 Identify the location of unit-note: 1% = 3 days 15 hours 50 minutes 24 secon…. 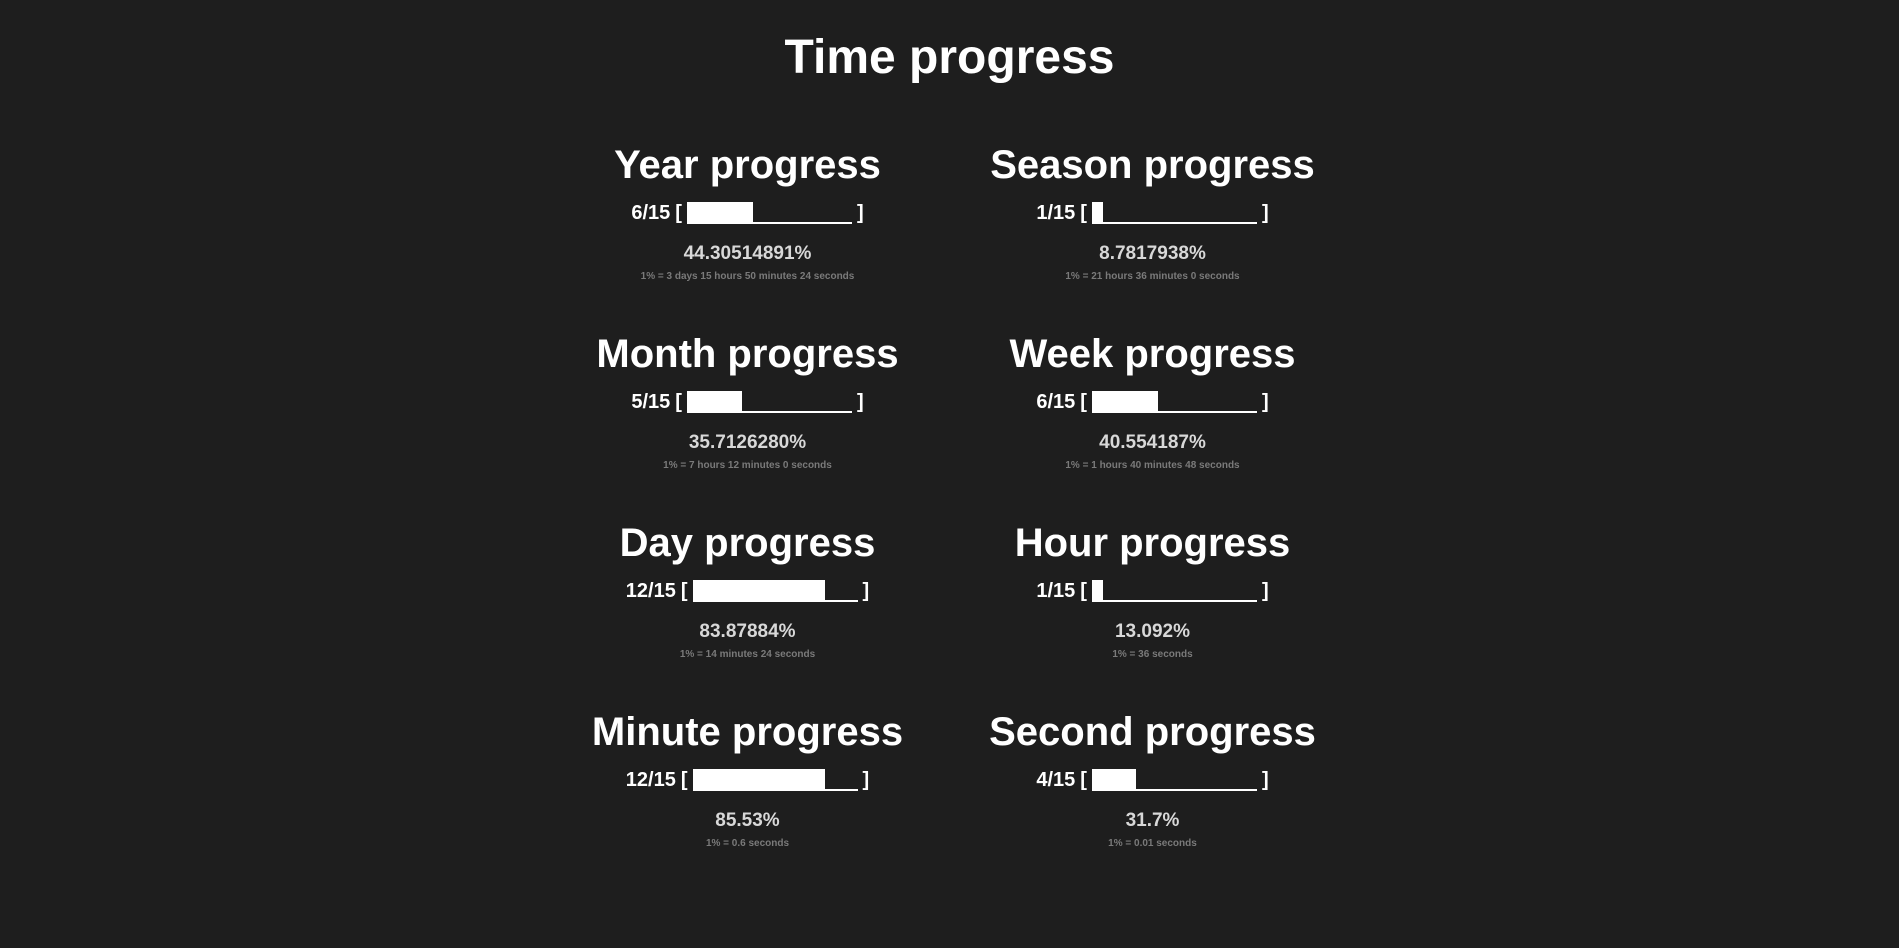
(747, 276).